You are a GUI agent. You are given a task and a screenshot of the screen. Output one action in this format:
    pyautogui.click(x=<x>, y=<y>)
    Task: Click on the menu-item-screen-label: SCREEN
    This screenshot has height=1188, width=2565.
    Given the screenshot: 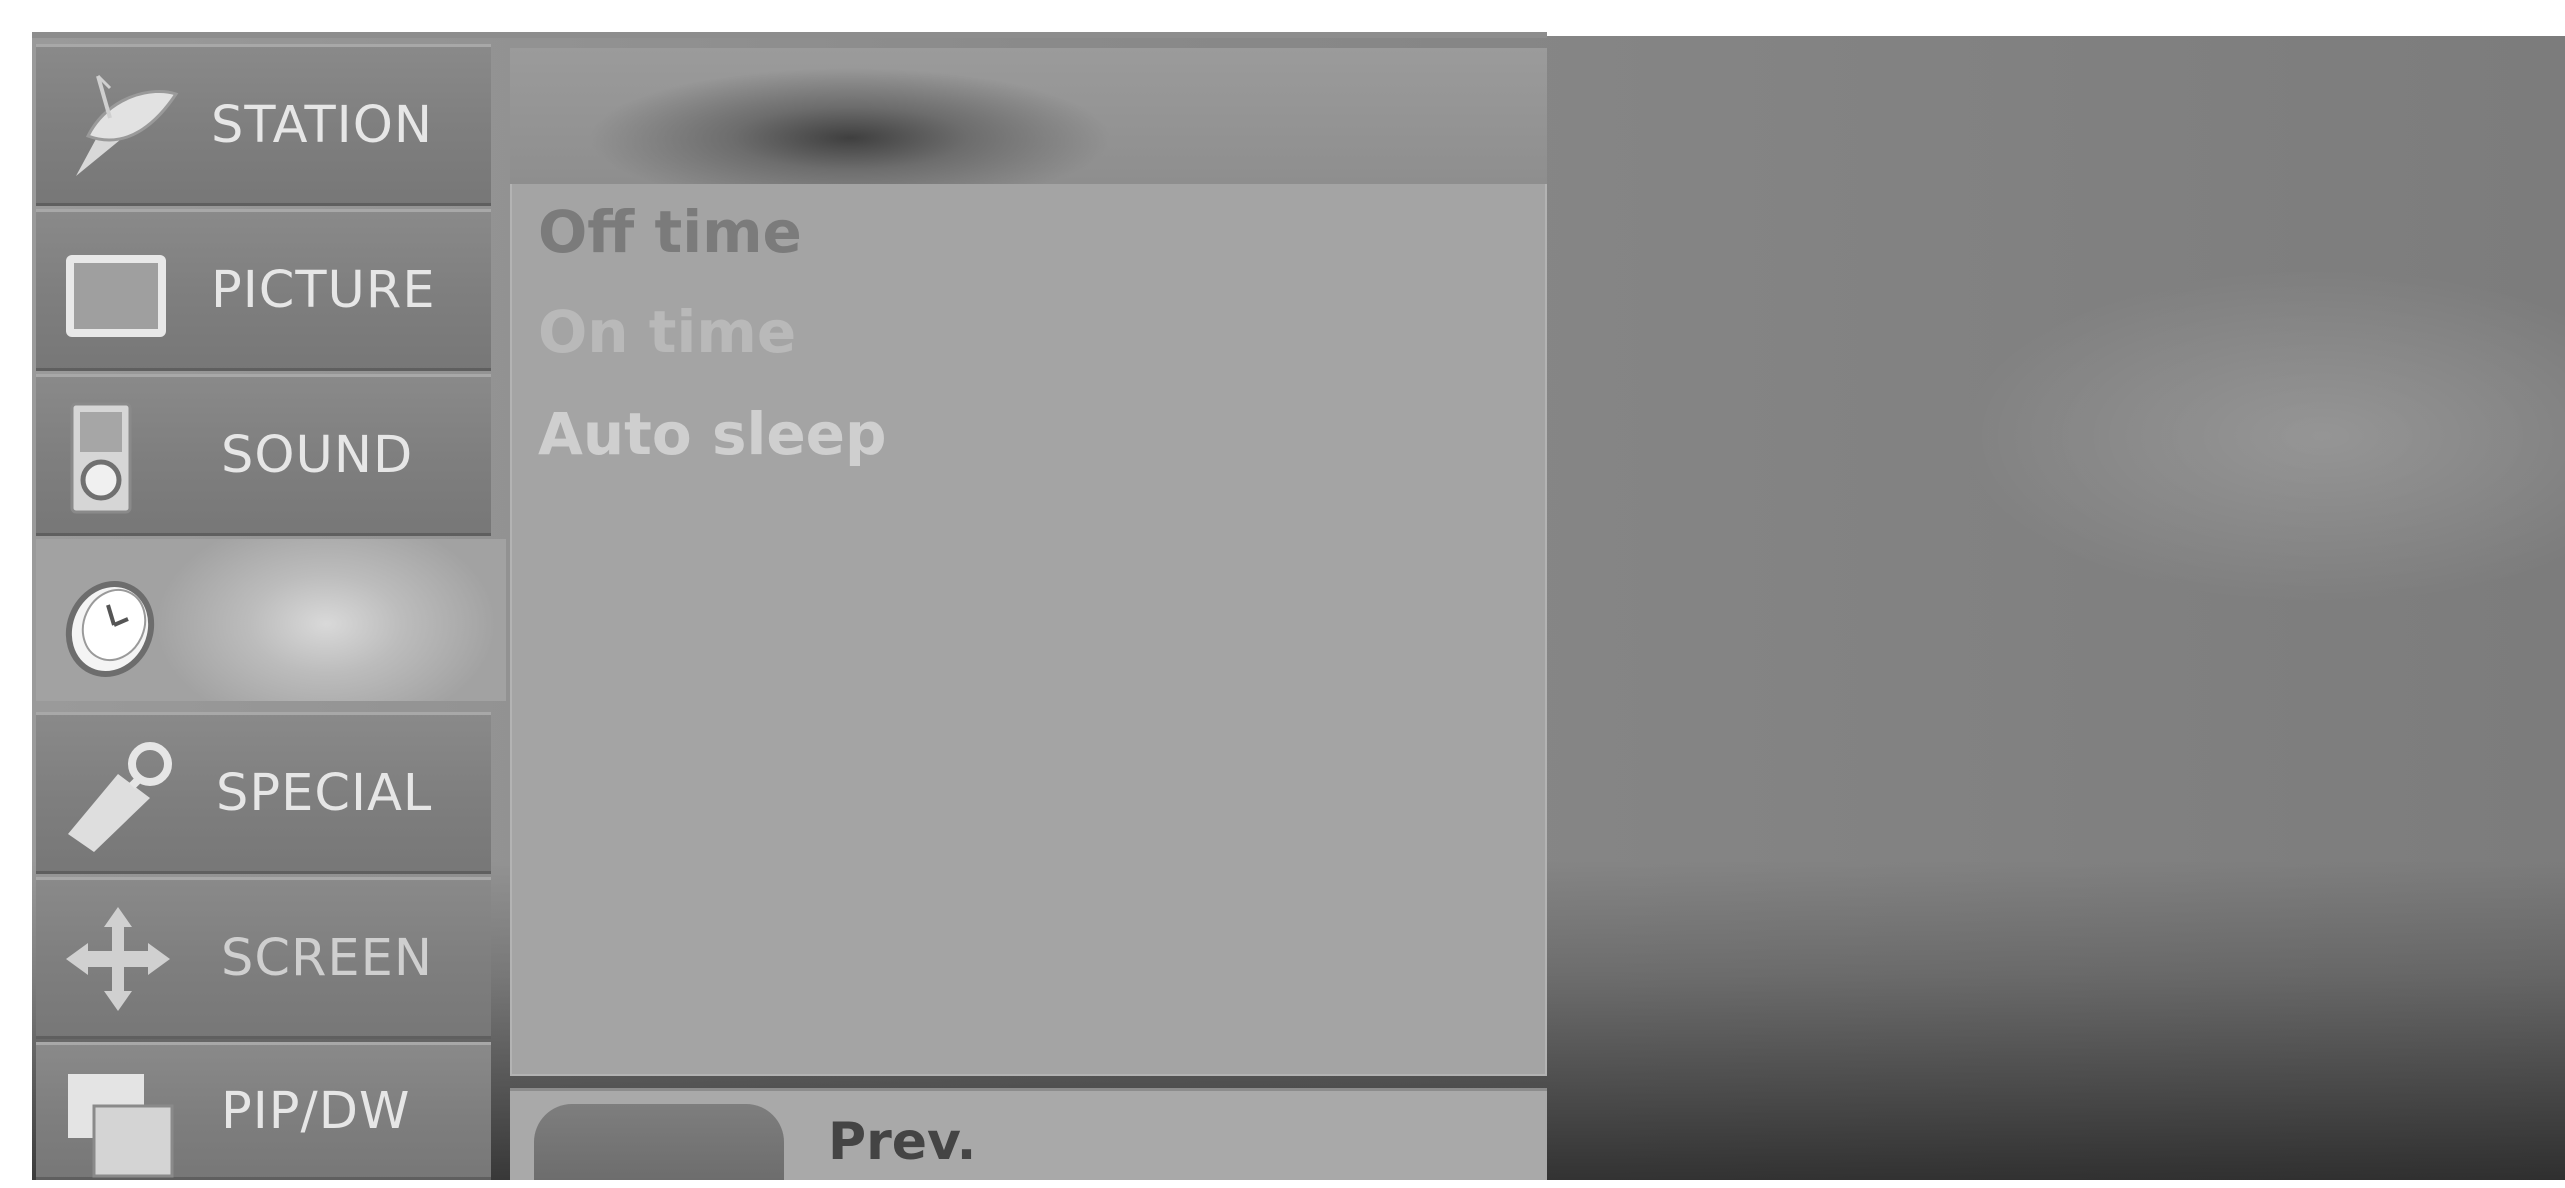 What is the action you would take?
    pyautogui.click(x=327, y=958)
    